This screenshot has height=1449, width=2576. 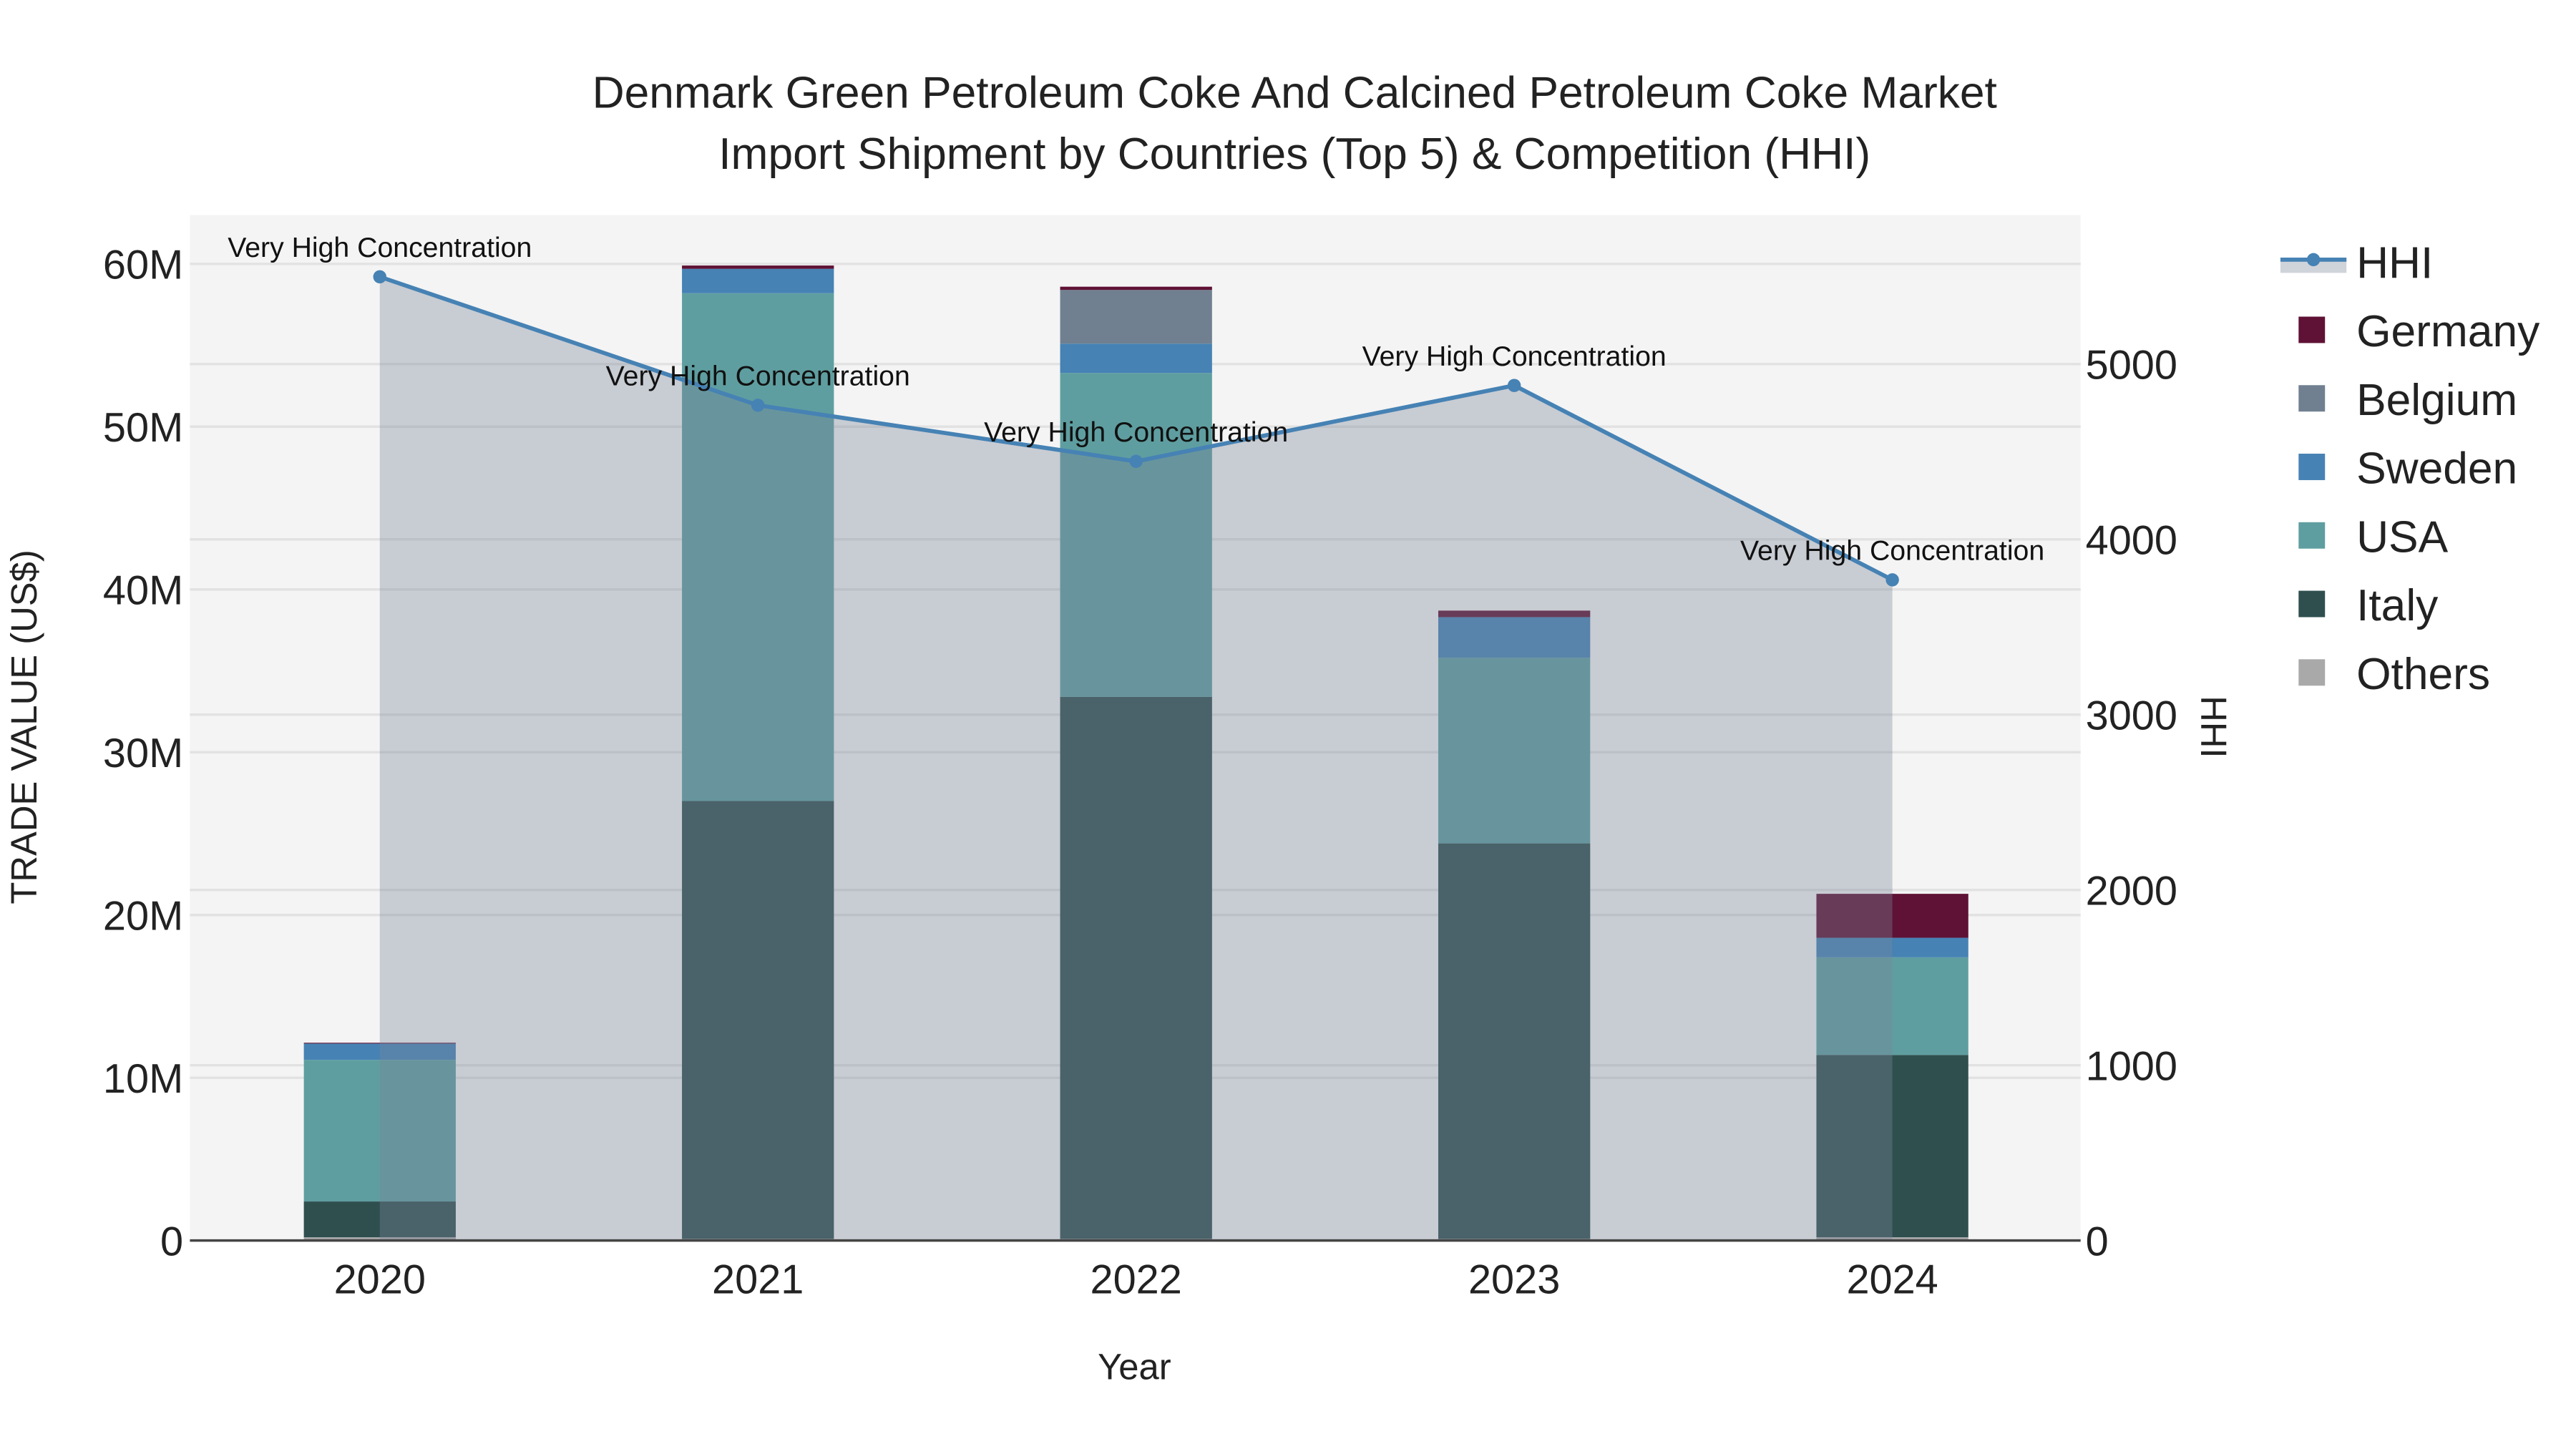 What do you see at coordinates (2131, 716) in the screenshot?
I see `y2-tick-label: 3000` at bounding box center [2131, 716].